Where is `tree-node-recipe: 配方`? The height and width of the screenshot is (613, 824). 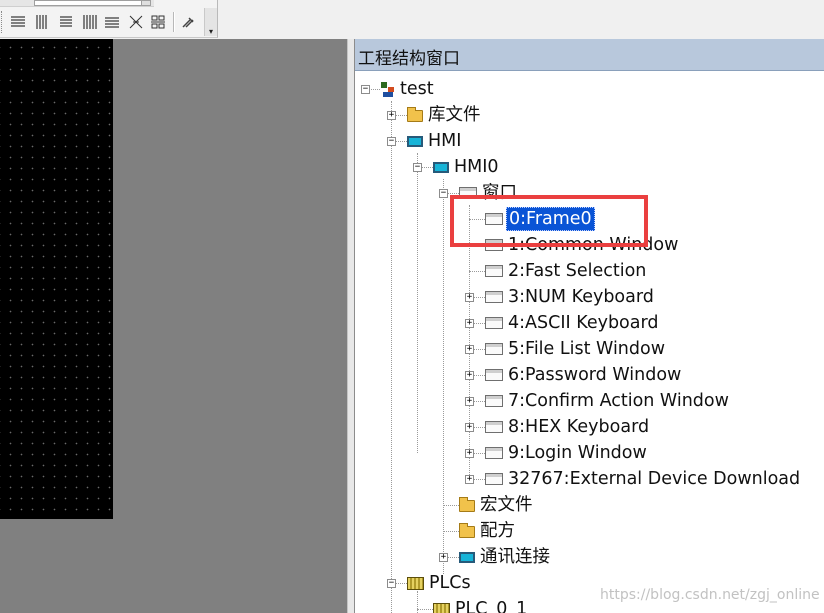
tree-node-recipe: 配方 is located at coordinates (488, 531).